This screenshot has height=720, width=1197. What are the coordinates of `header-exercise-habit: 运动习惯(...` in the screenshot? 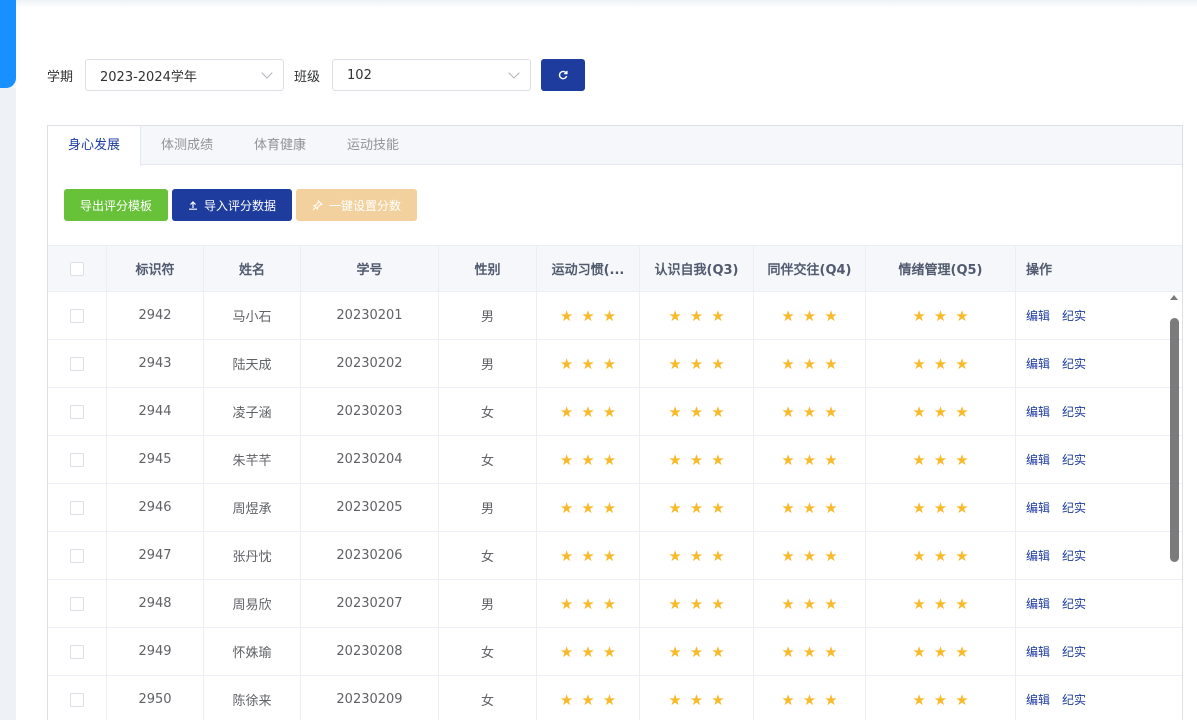 It's located at (588, 268).